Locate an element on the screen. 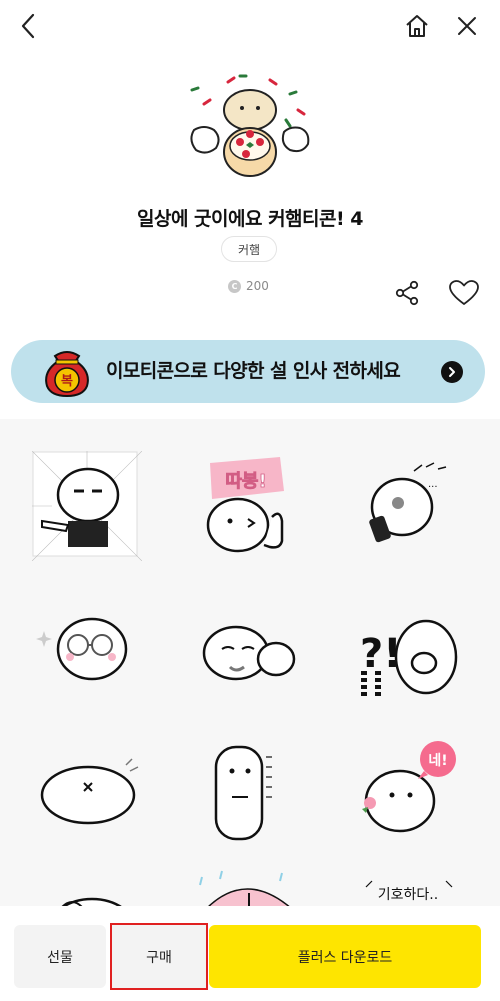 The image size is (500, 1001). plus-download-button: 플러스 다운로드 is located at coordinates (345, 956).